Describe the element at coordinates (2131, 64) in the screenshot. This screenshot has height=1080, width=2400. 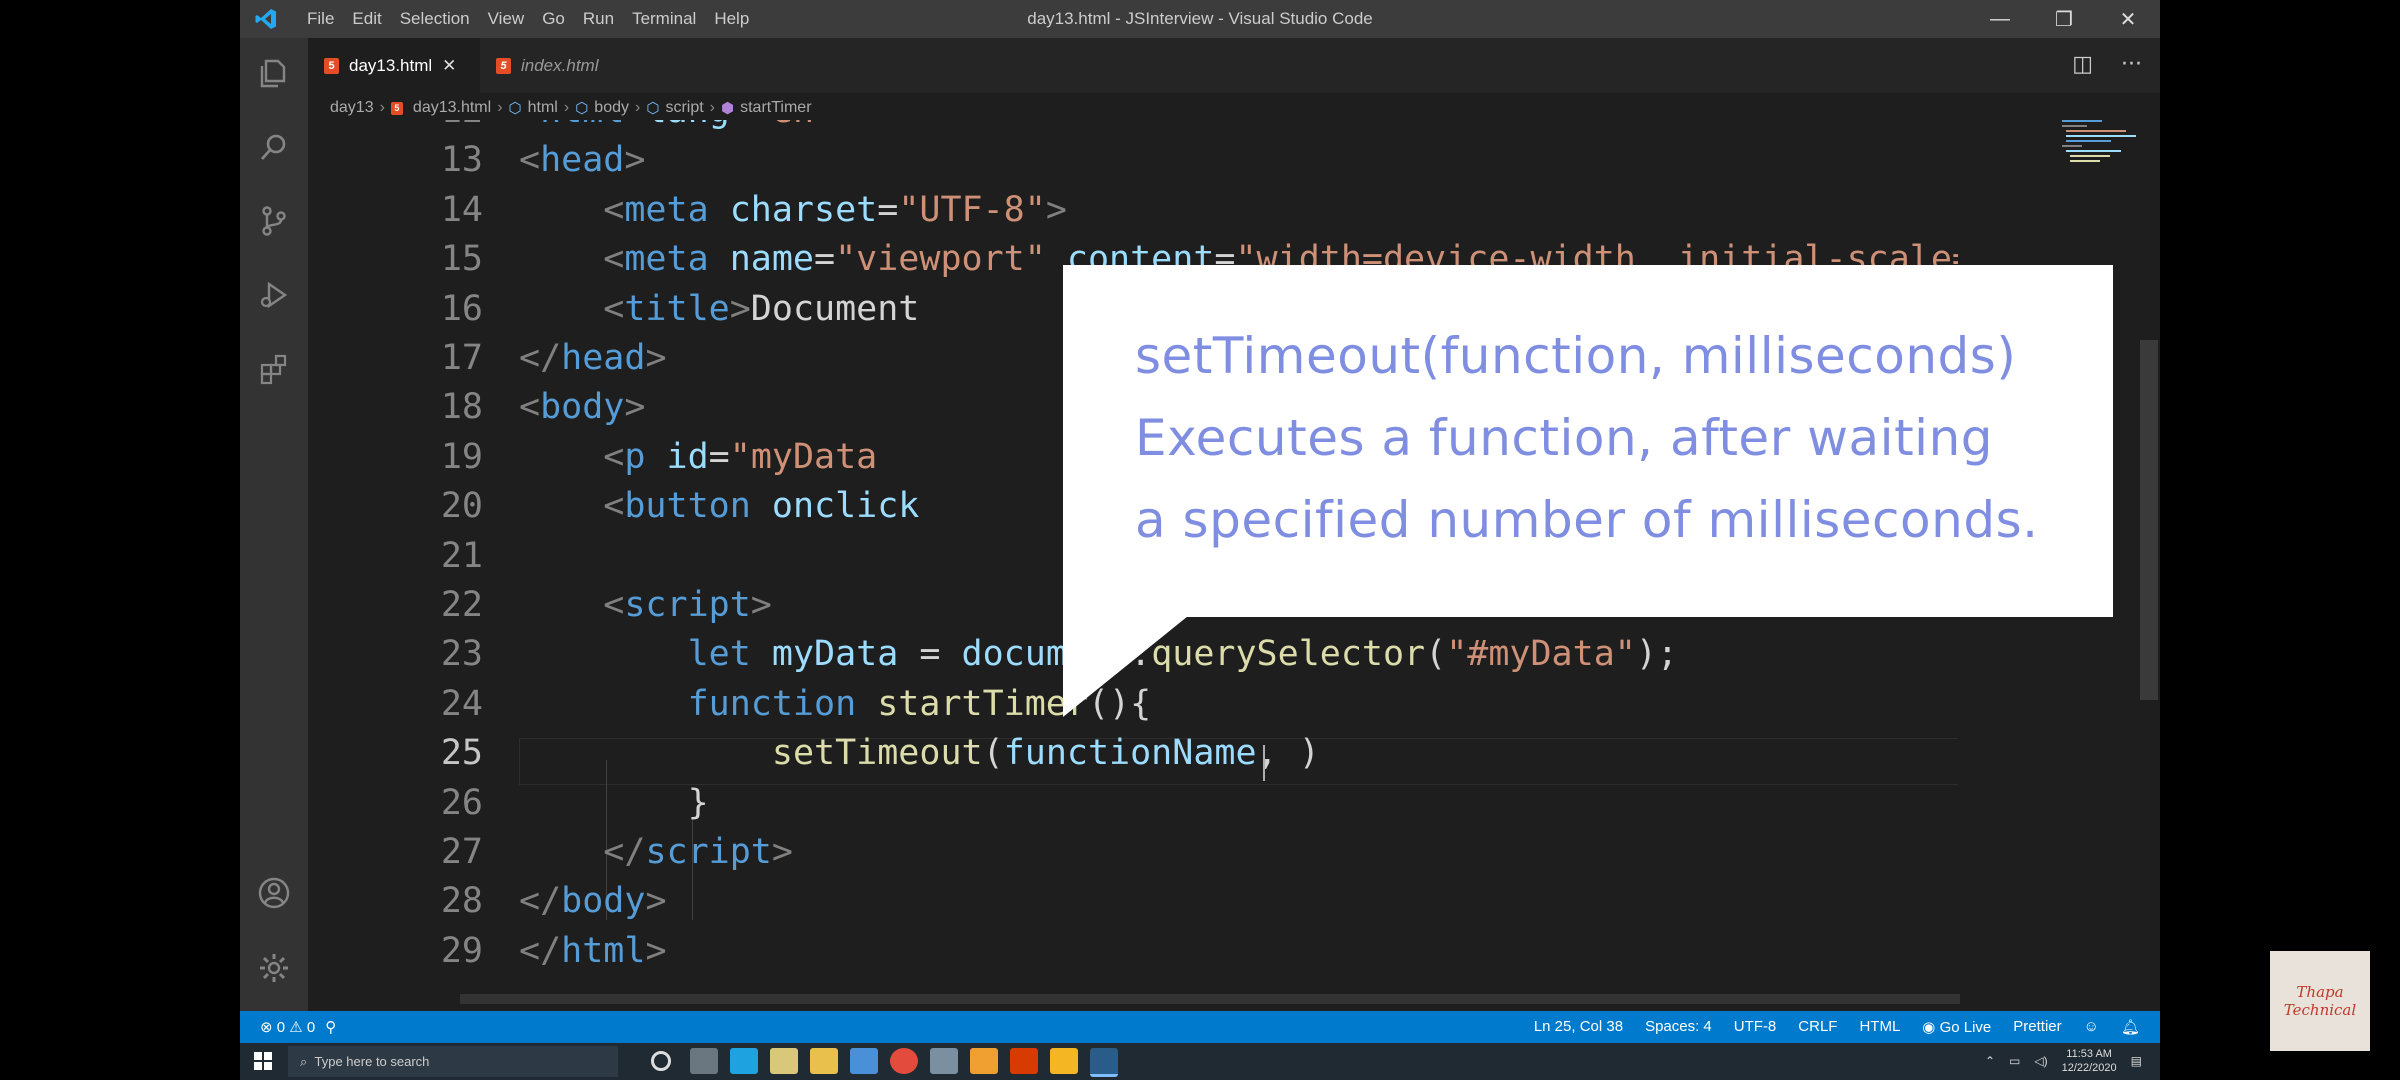
I see `more-actions-icon: ···` at that location.